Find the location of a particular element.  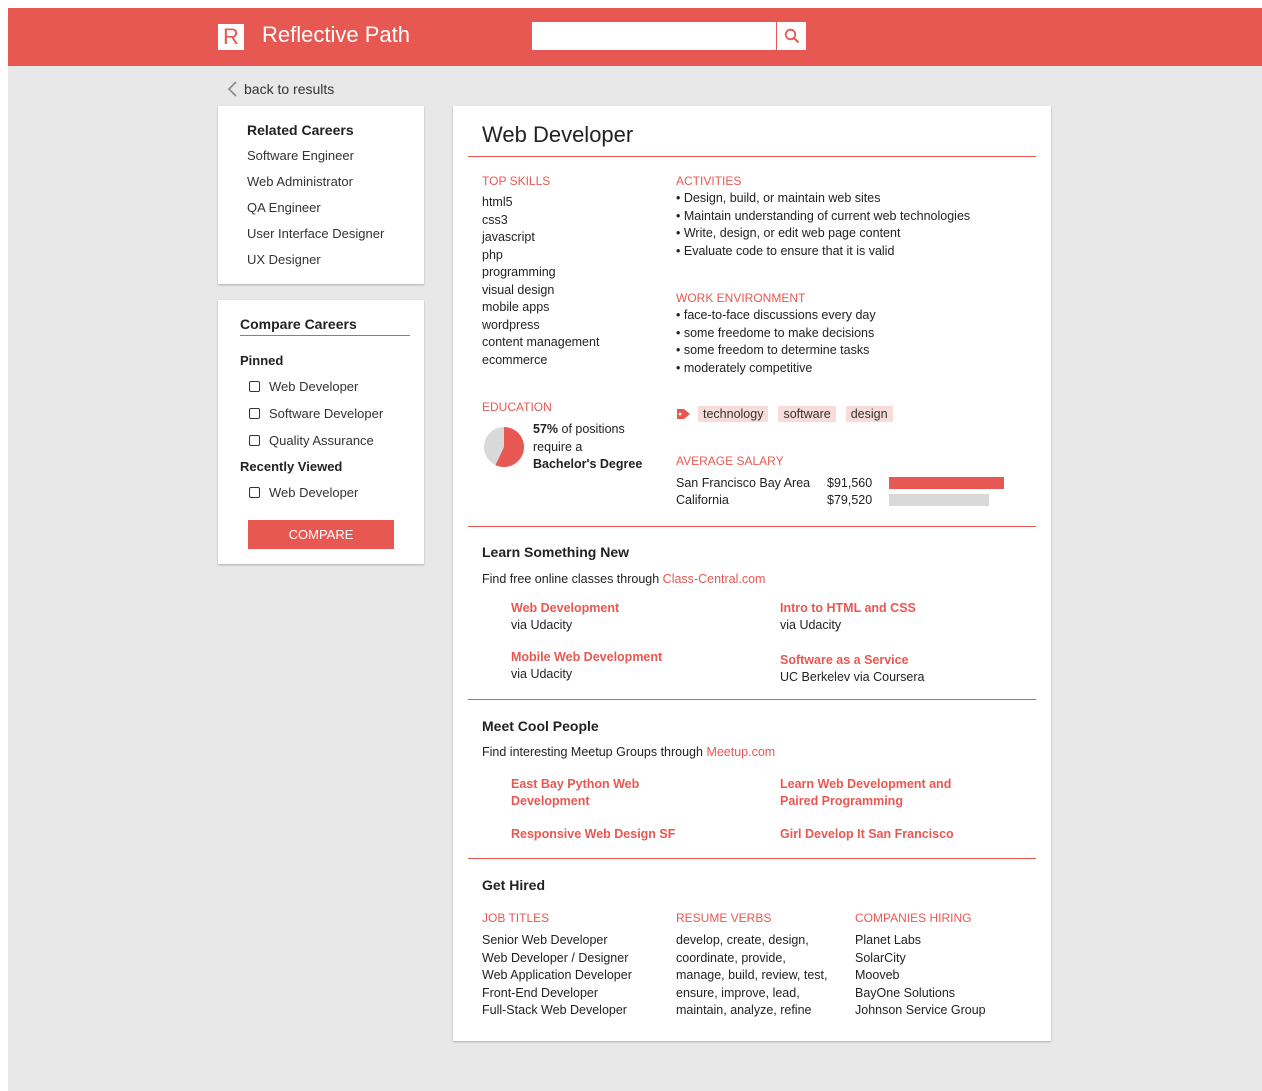

pinned-item: Quality Assurance is located at coordinates (325, 440).